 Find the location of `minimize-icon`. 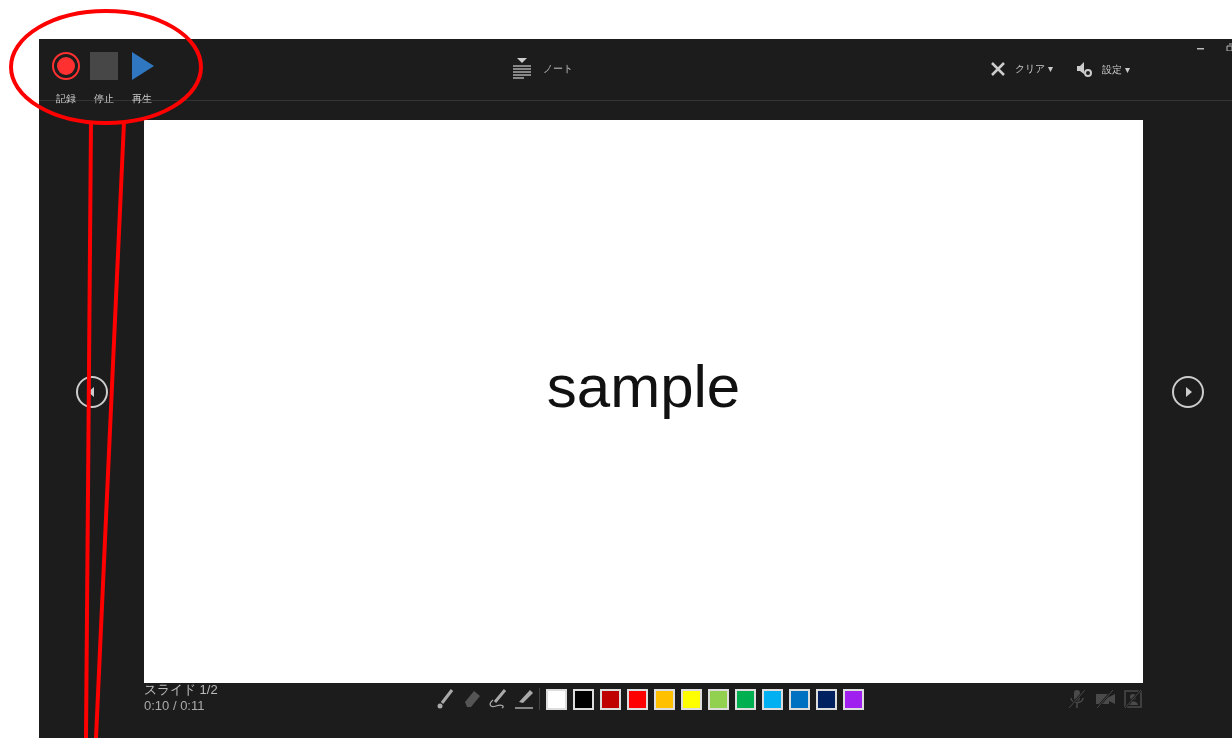

minimize-icon is located at coordinates (1202, 49).